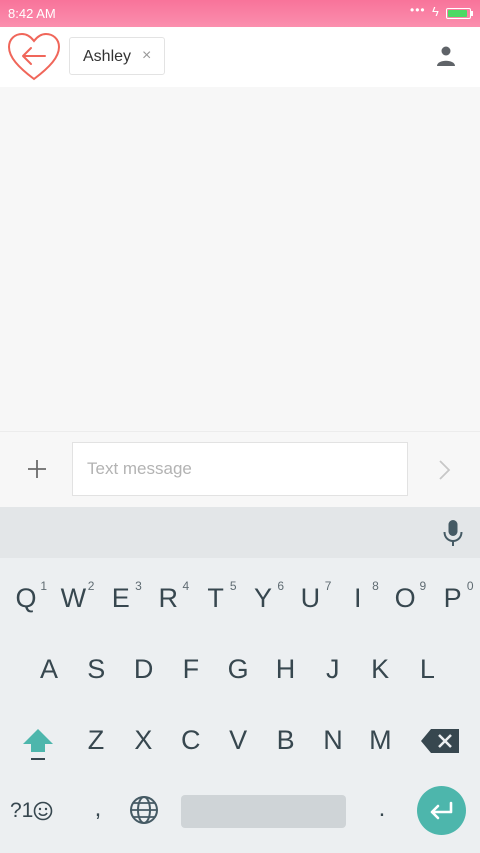 The image size is (480, 853). I want to click on key-h: H, so click(286, 669).